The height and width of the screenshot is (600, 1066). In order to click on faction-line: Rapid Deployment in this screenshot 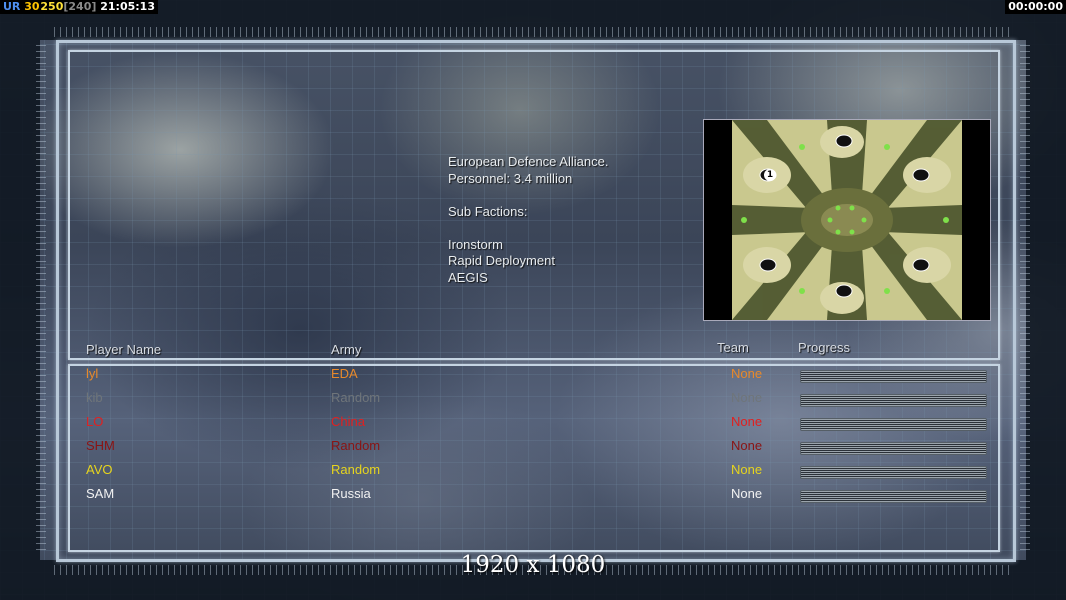, I will do `click(501, 260)`.